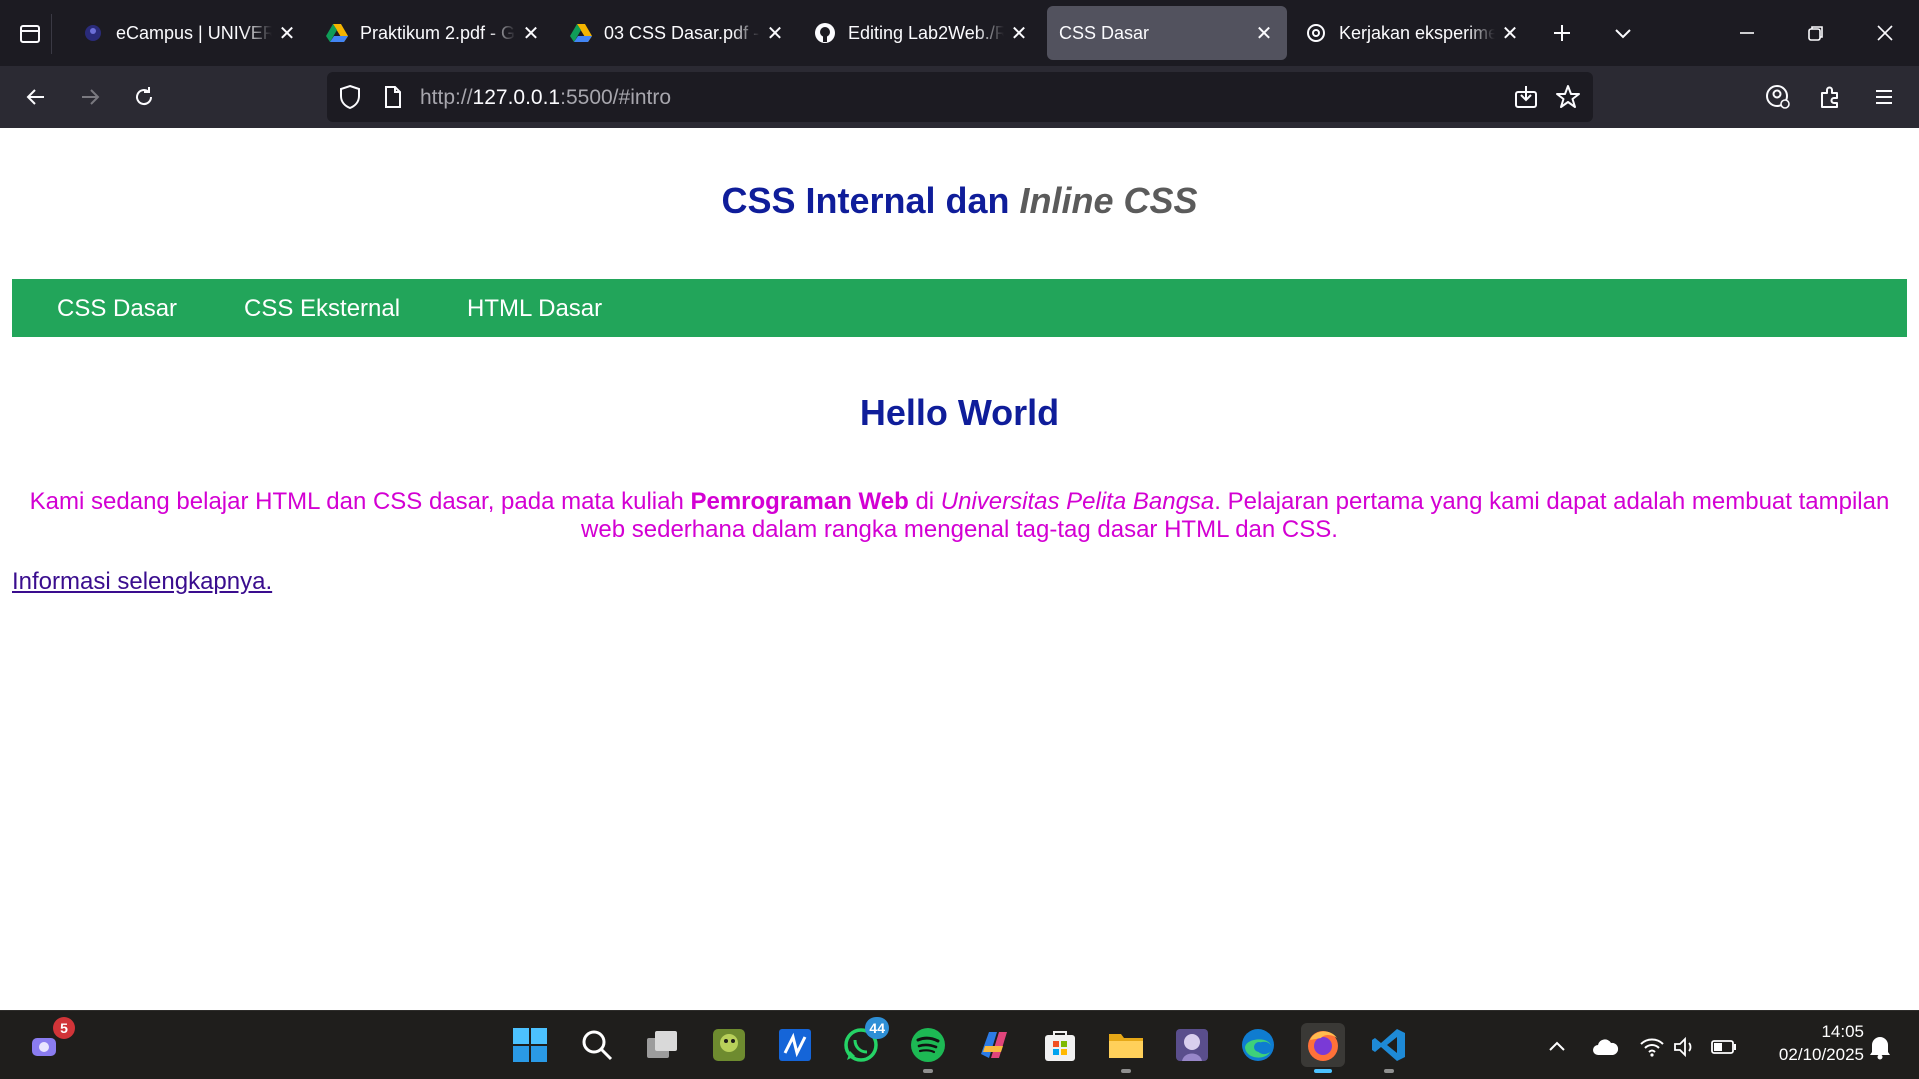  I want to click on firefox-view-icon, so click(29, 34).